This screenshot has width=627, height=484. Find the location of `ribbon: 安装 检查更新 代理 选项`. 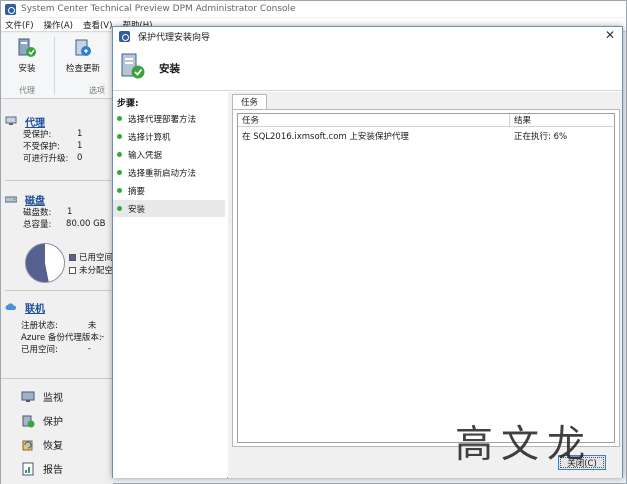

ribbon: 安装 检查更新 代理 选项 is located at coordinates (57, 66).